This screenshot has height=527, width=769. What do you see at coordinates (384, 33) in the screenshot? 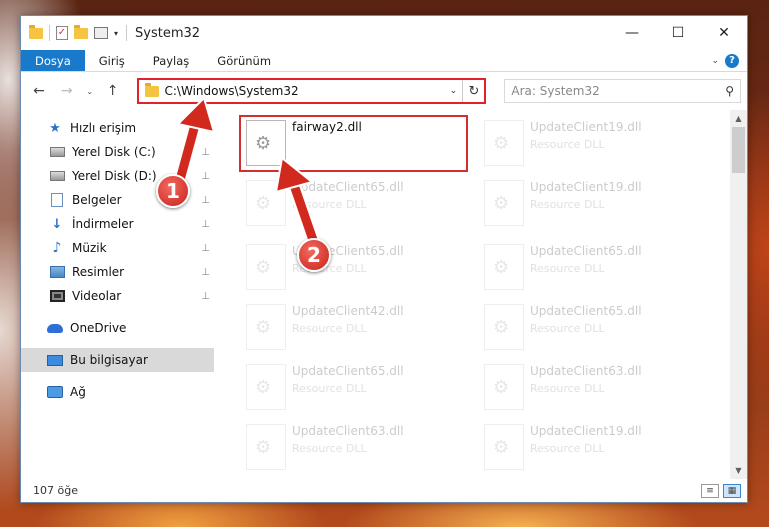
I see `title-bar: ✓ ▾ System32 — ☐ ✕` at bounding box center [384, 33].